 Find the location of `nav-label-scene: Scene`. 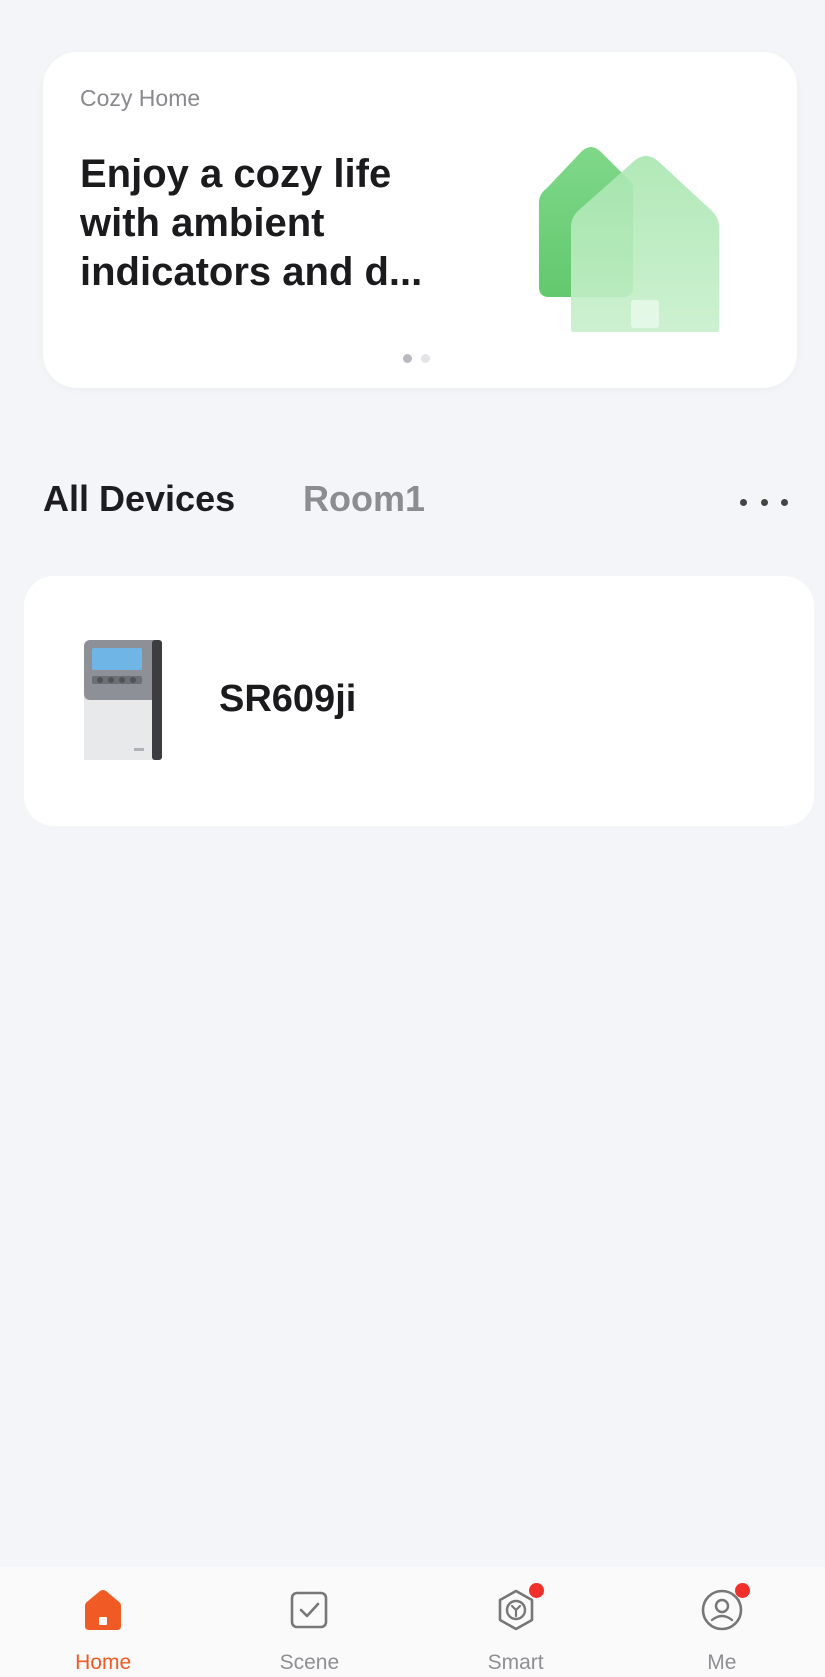

nav-label-scene: Scene is located at coordinates (309, 1662).